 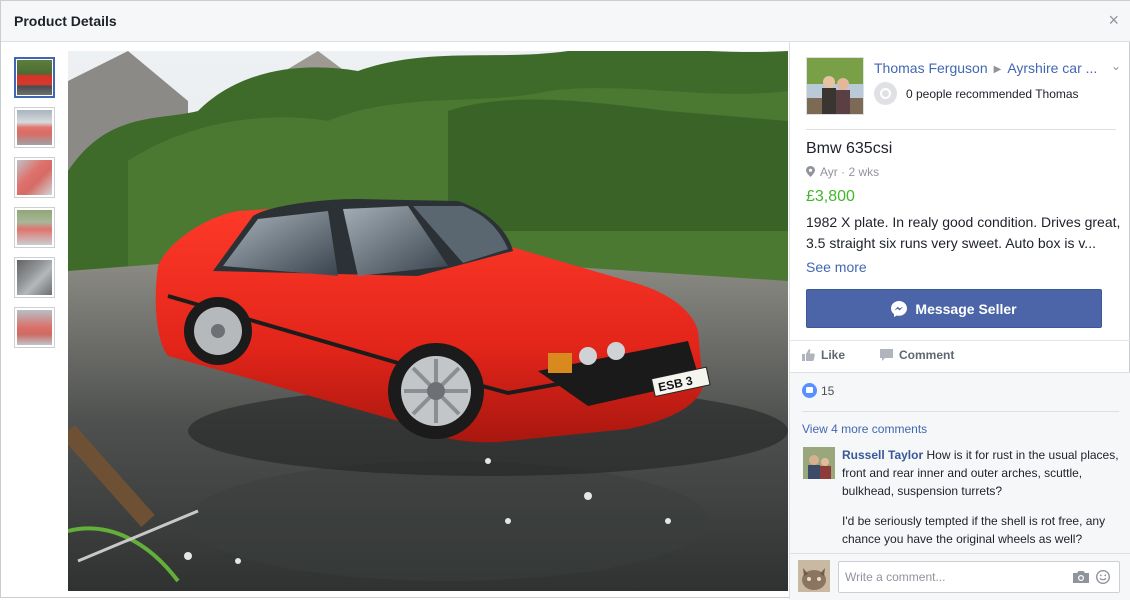 I want to click on product-location: Ayr · 2 wks, so click(x=842, y=172).